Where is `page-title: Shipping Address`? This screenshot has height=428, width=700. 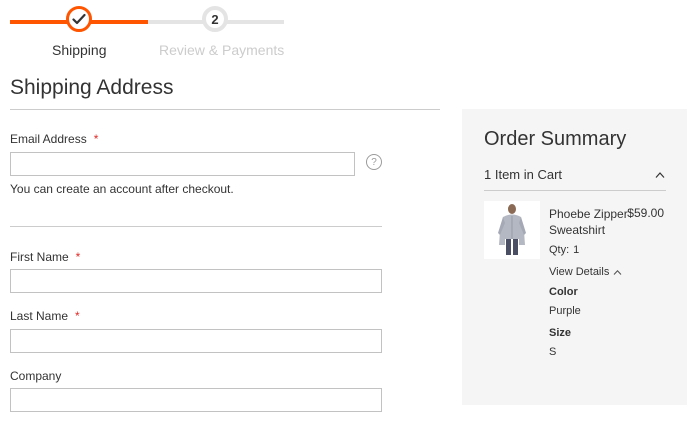 page-title: Shipping Address is located at coordinates (92, 87).